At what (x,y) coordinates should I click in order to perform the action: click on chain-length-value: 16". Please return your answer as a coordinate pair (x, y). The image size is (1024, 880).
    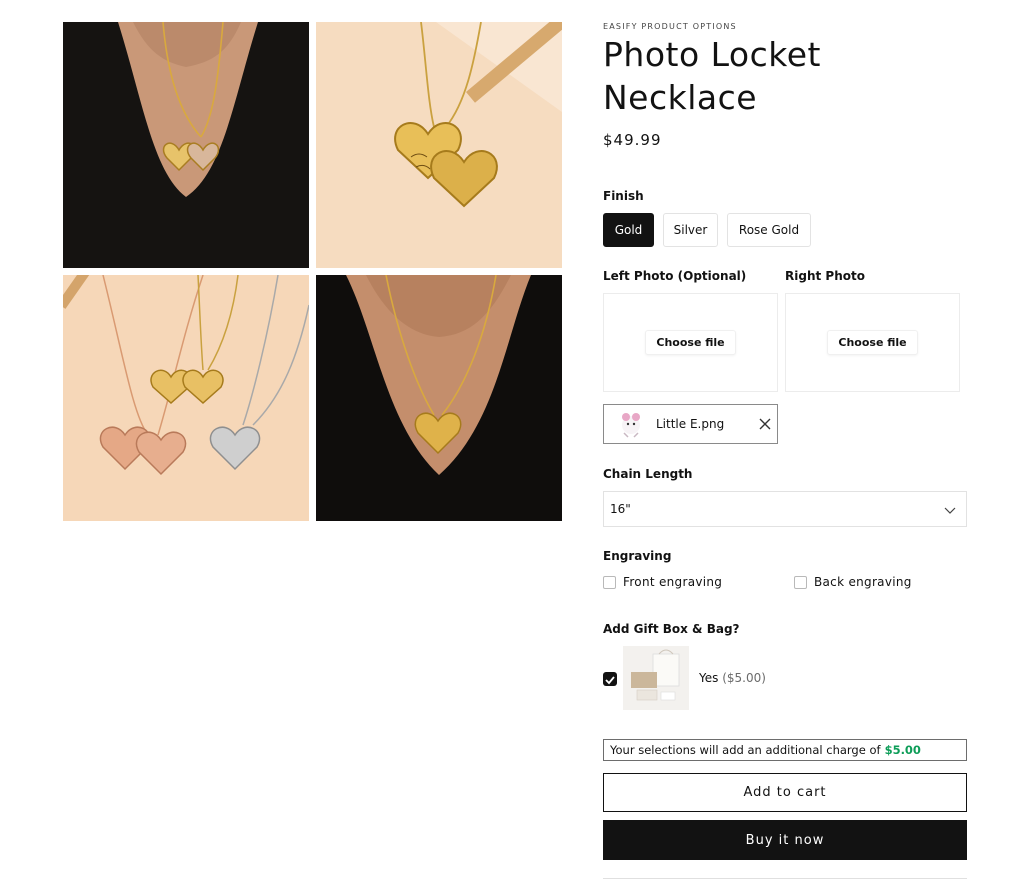
    Looking at the image, I should click on (620, 509).